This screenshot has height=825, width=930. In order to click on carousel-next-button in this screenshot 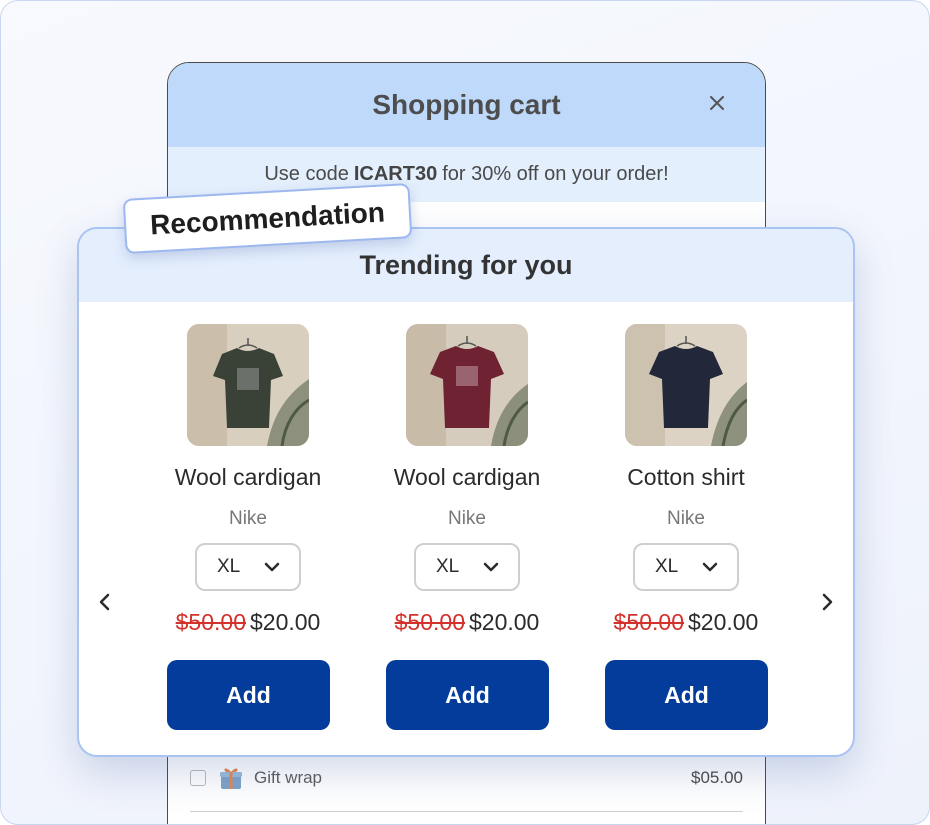, I will do `click(827, 602)`.